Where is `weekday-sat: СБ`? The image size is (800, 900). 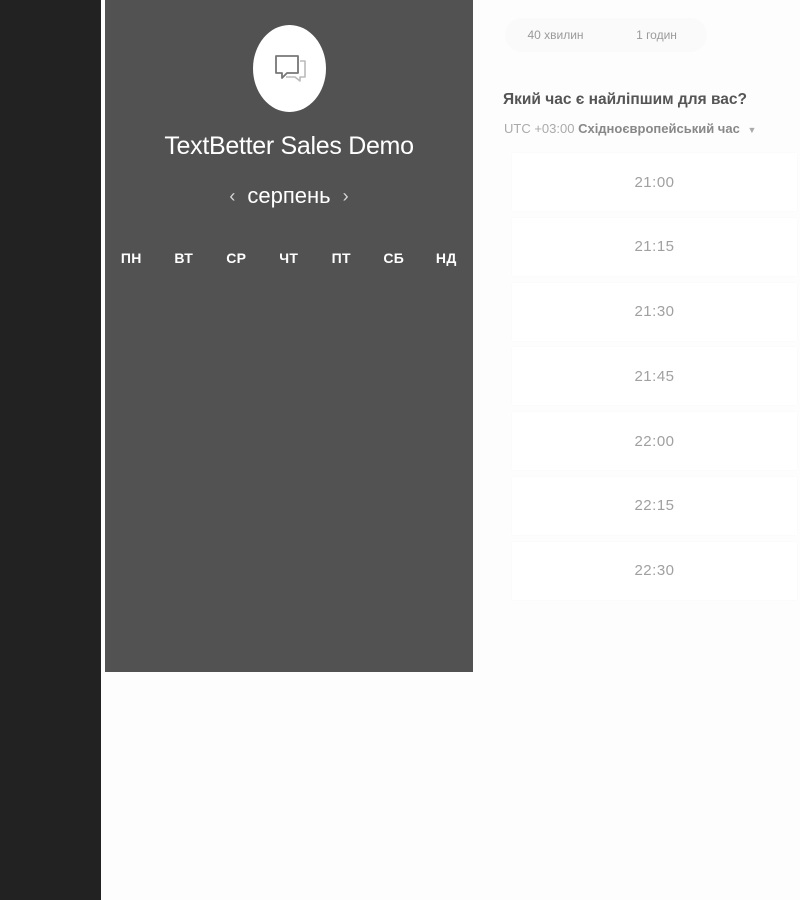 weekday-sat: СБ is located at coordinates (394, 258).